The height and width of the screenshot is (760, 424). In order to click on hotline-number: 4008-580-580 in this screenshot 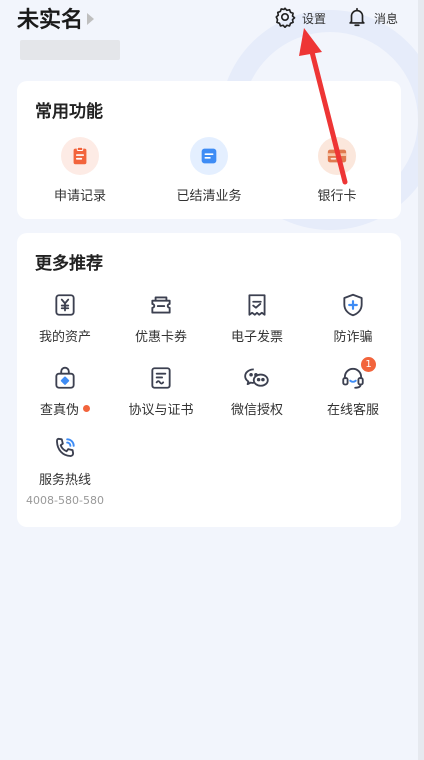, I will do `click(65, 500)`.